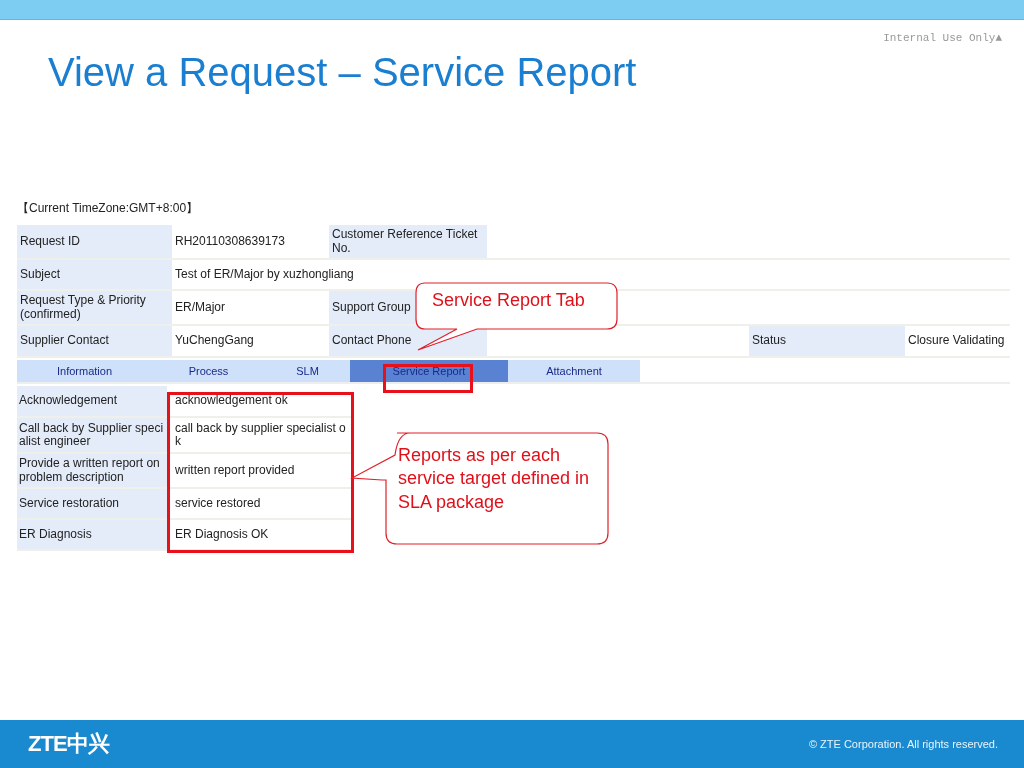 Image resolution: width=1024 pixels, height=768 pixels. I want to click on field-label: Status, so click(827, 342).